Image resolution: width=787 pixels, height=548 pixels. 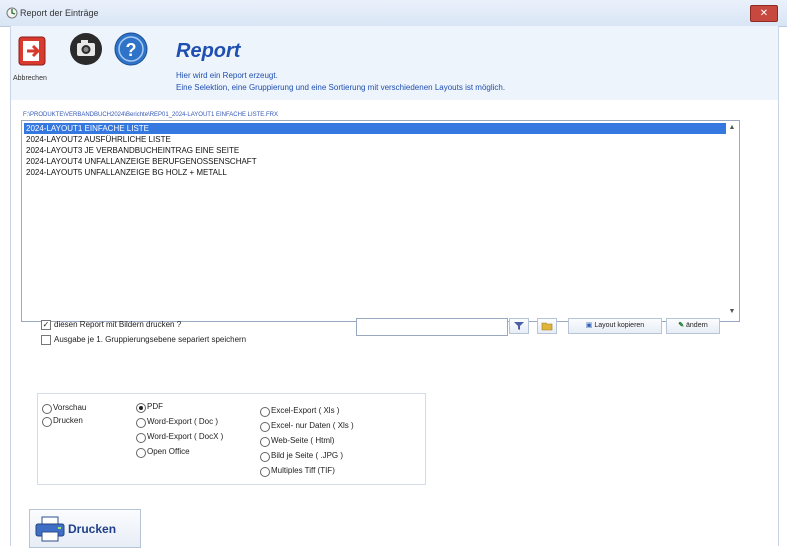 I want to click on filter-input, so click(x=432, y=327).